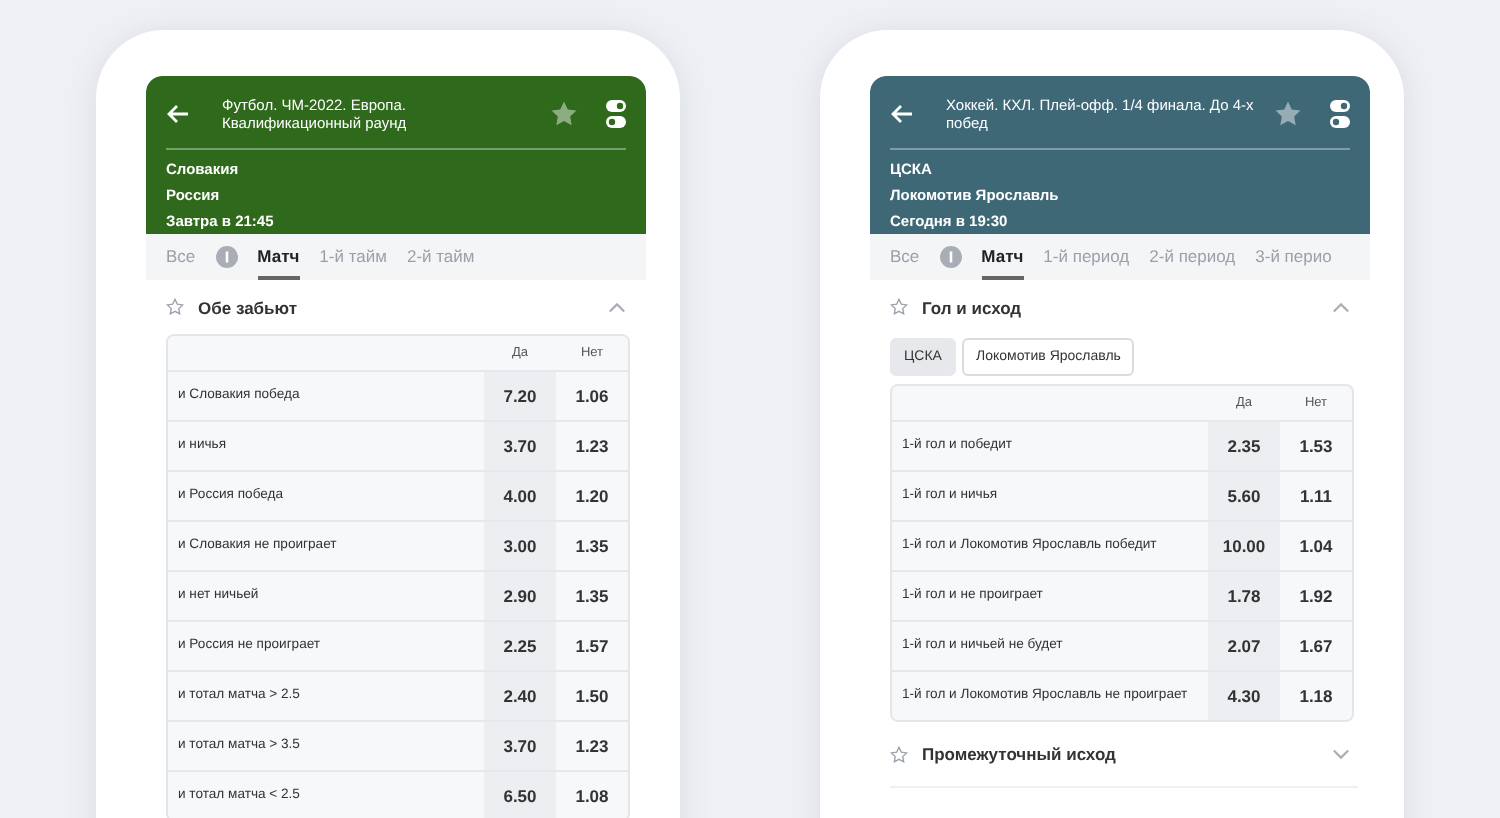 The width and height of the screenshot is (1500, 818). What do you see at coordinates (520, 546) in the screenshot?
I see `odds-cell: 3.00` at bounding box center [520, 546].